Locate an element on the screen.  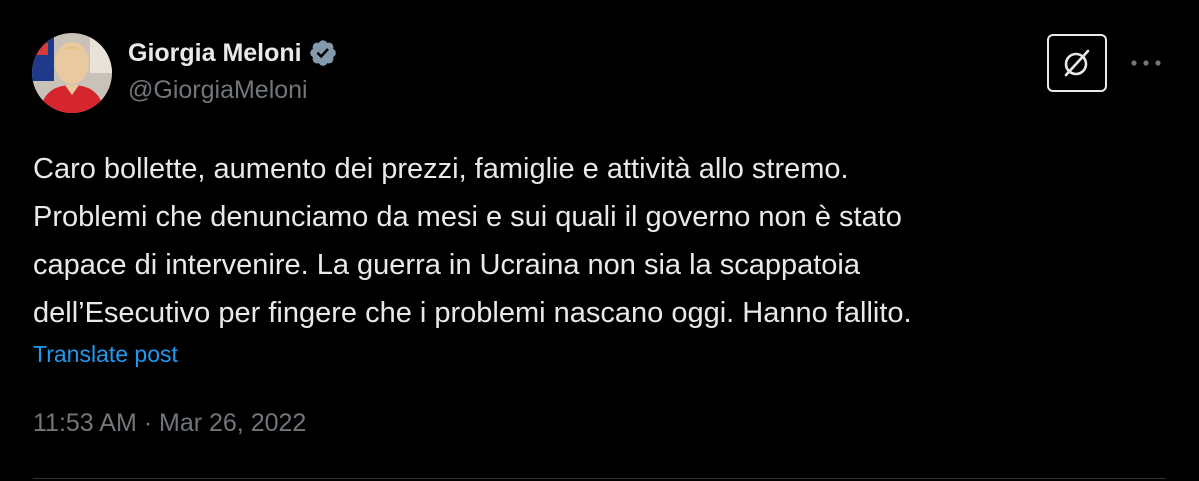
timestamp: 11:53 AM · Mar 26, 2022 is located at coordinates (169, 423).